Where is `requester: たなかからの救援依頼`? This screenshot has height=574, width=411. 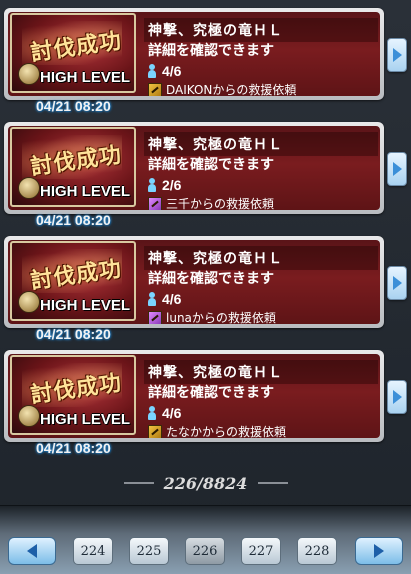
requester: たなかからの救援依頼 is located at coordinates (217, 430).